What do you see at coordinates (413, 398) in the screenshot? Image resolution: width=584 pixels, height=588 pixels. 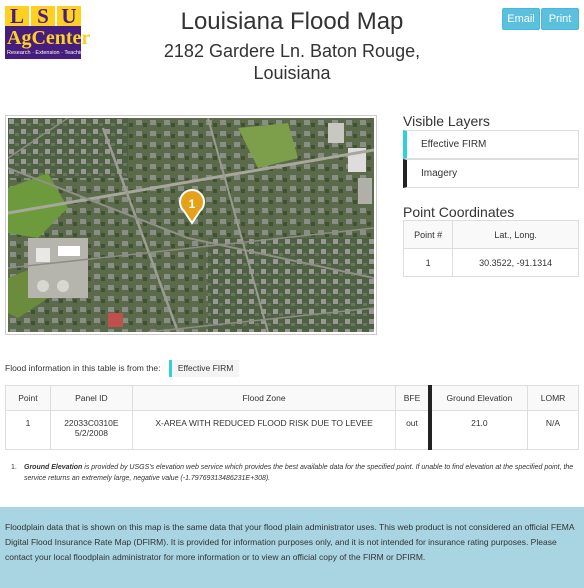 I see `column-header: BFE` at bounding box center [413, 398].